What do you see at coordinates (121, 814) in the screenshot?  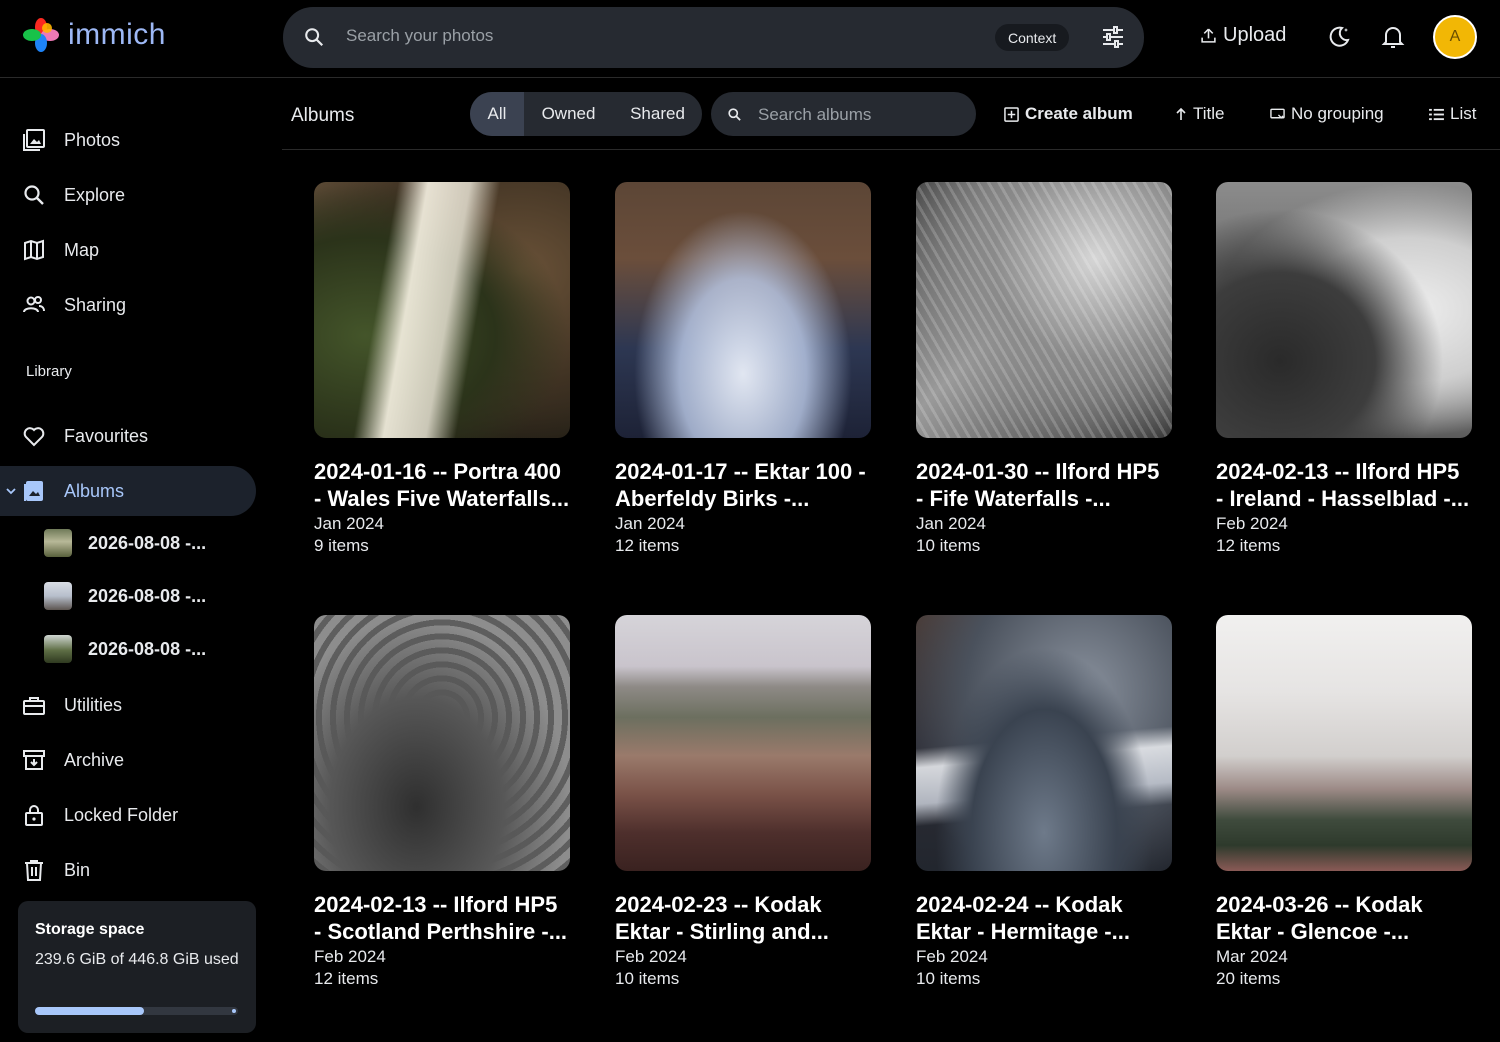 I see `sidebar-item-label: Locked Folder` at bounding box center [121, 814].